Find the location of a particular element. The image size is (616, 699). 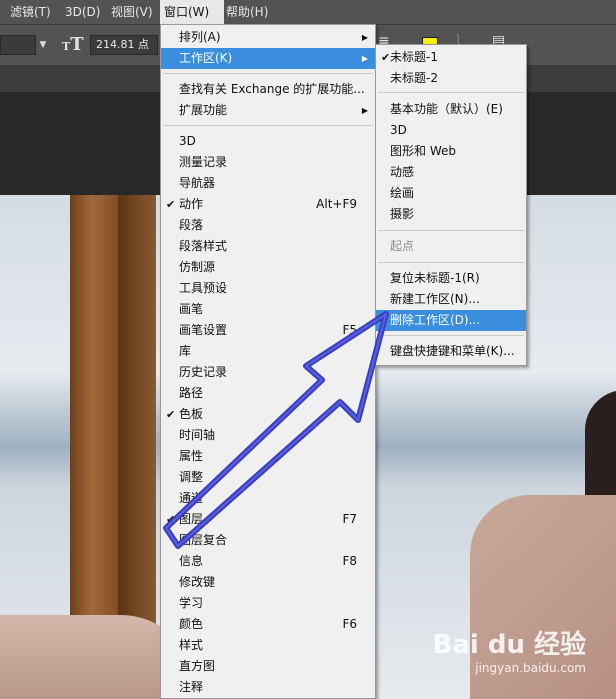

annotation-arrow-icon is located at coordinates (276, 430).